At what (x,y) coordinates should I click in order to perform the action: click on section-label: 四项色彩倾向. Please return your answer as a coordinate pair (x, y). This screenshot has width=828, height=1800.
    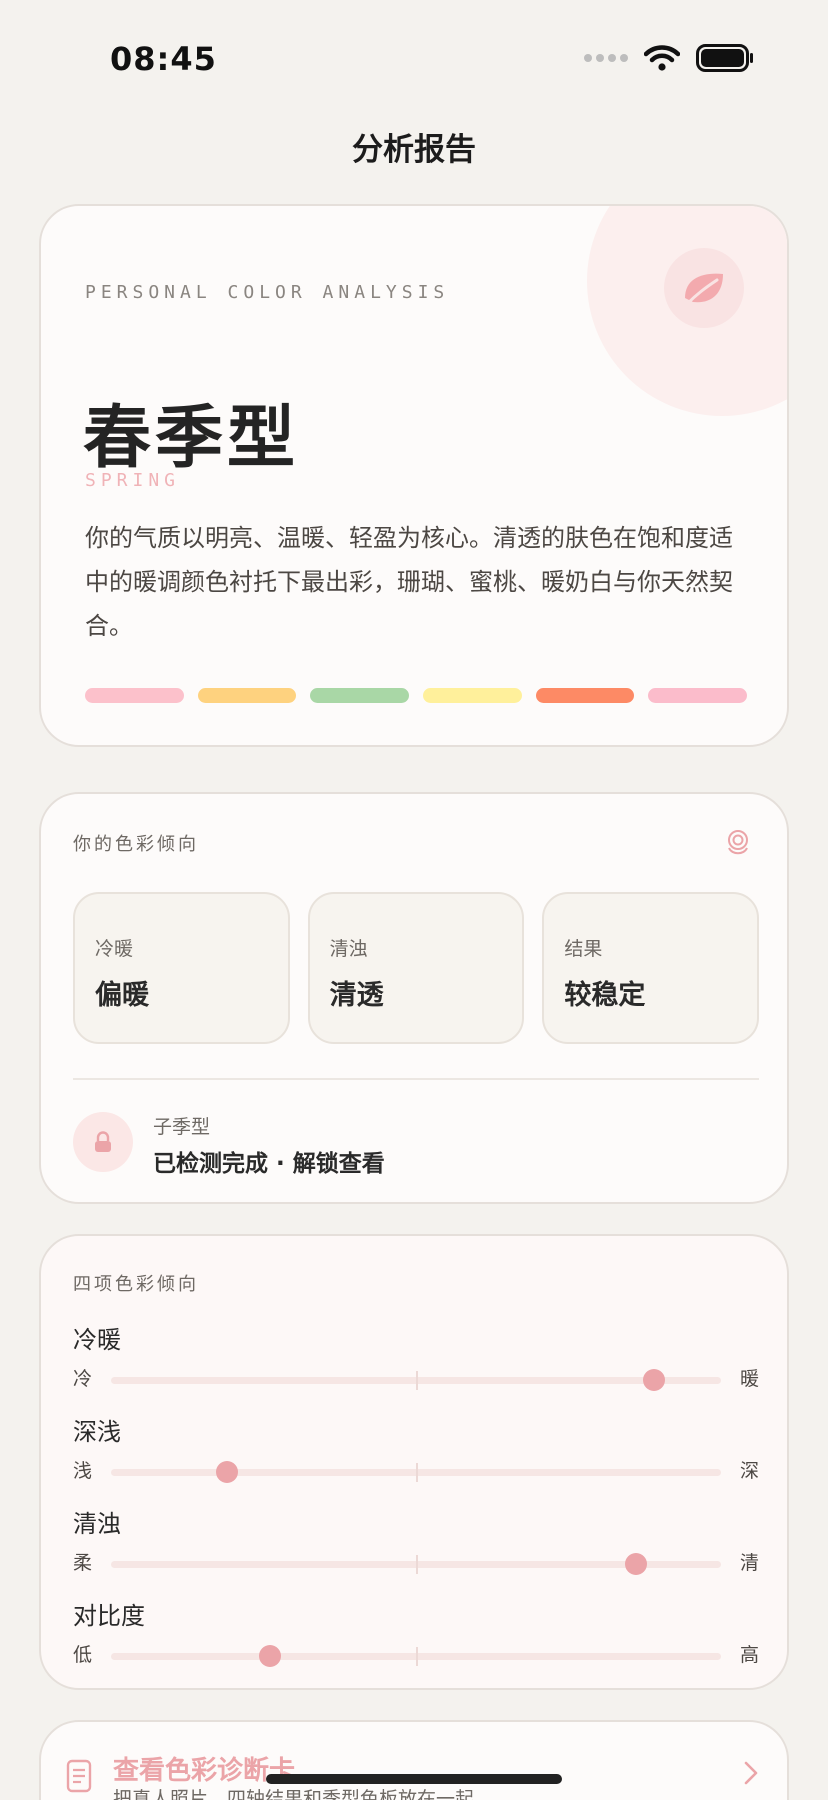
    Looking at the image, I should click on (136, 1284).